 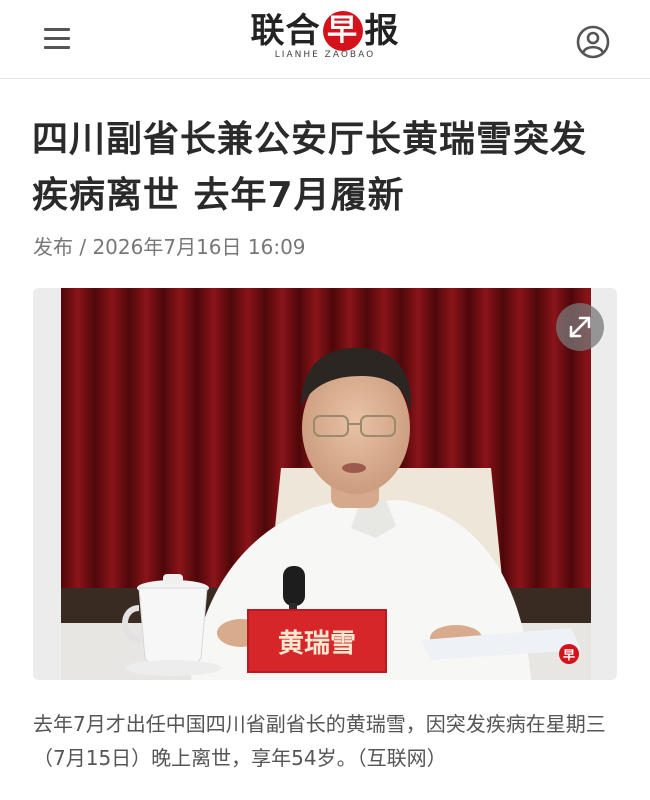 What do you see at coordinates (593, 44) in the screenshot?
I see `user-account-icon` at bounding box center [593, 44].